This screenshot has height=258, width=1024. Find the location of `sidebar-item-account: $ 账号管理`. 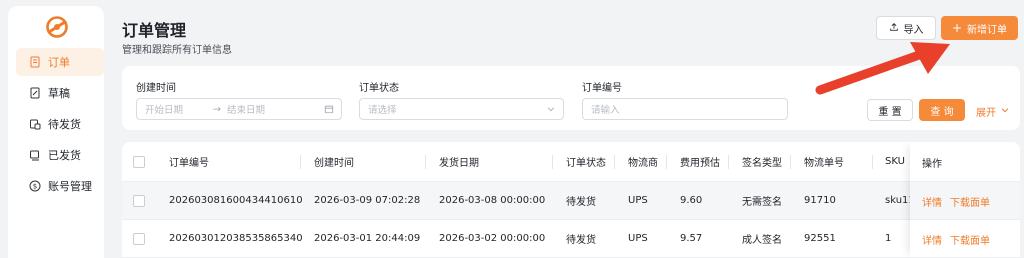

sidebar-item-account: $ 账号管理 is located at coordinates (60, 186).